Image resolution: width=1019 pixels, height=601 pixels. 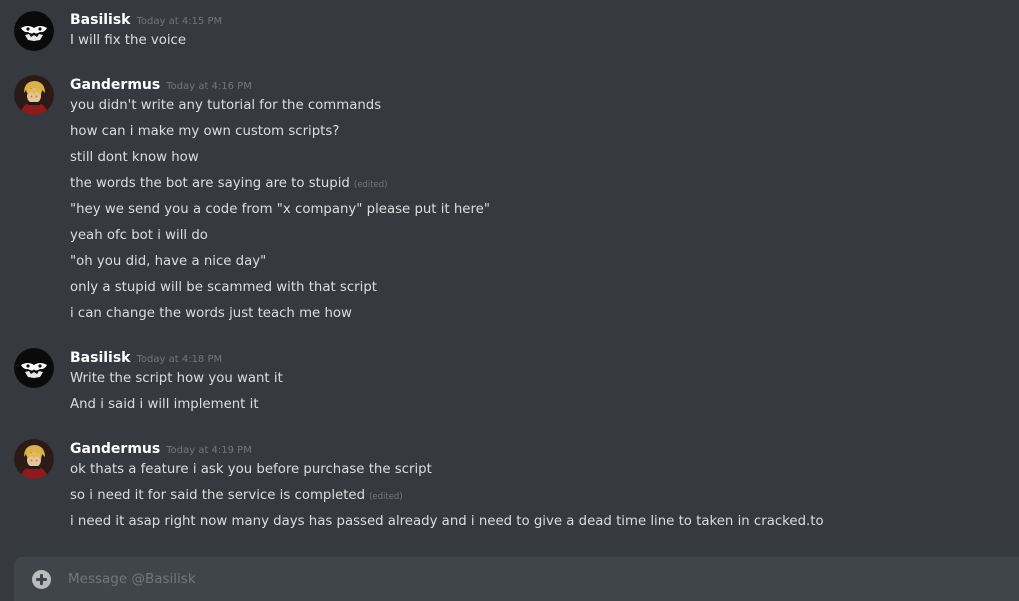 I want to click on message-line: how can i make my own custom scripts?, so click(x=204, y=132).